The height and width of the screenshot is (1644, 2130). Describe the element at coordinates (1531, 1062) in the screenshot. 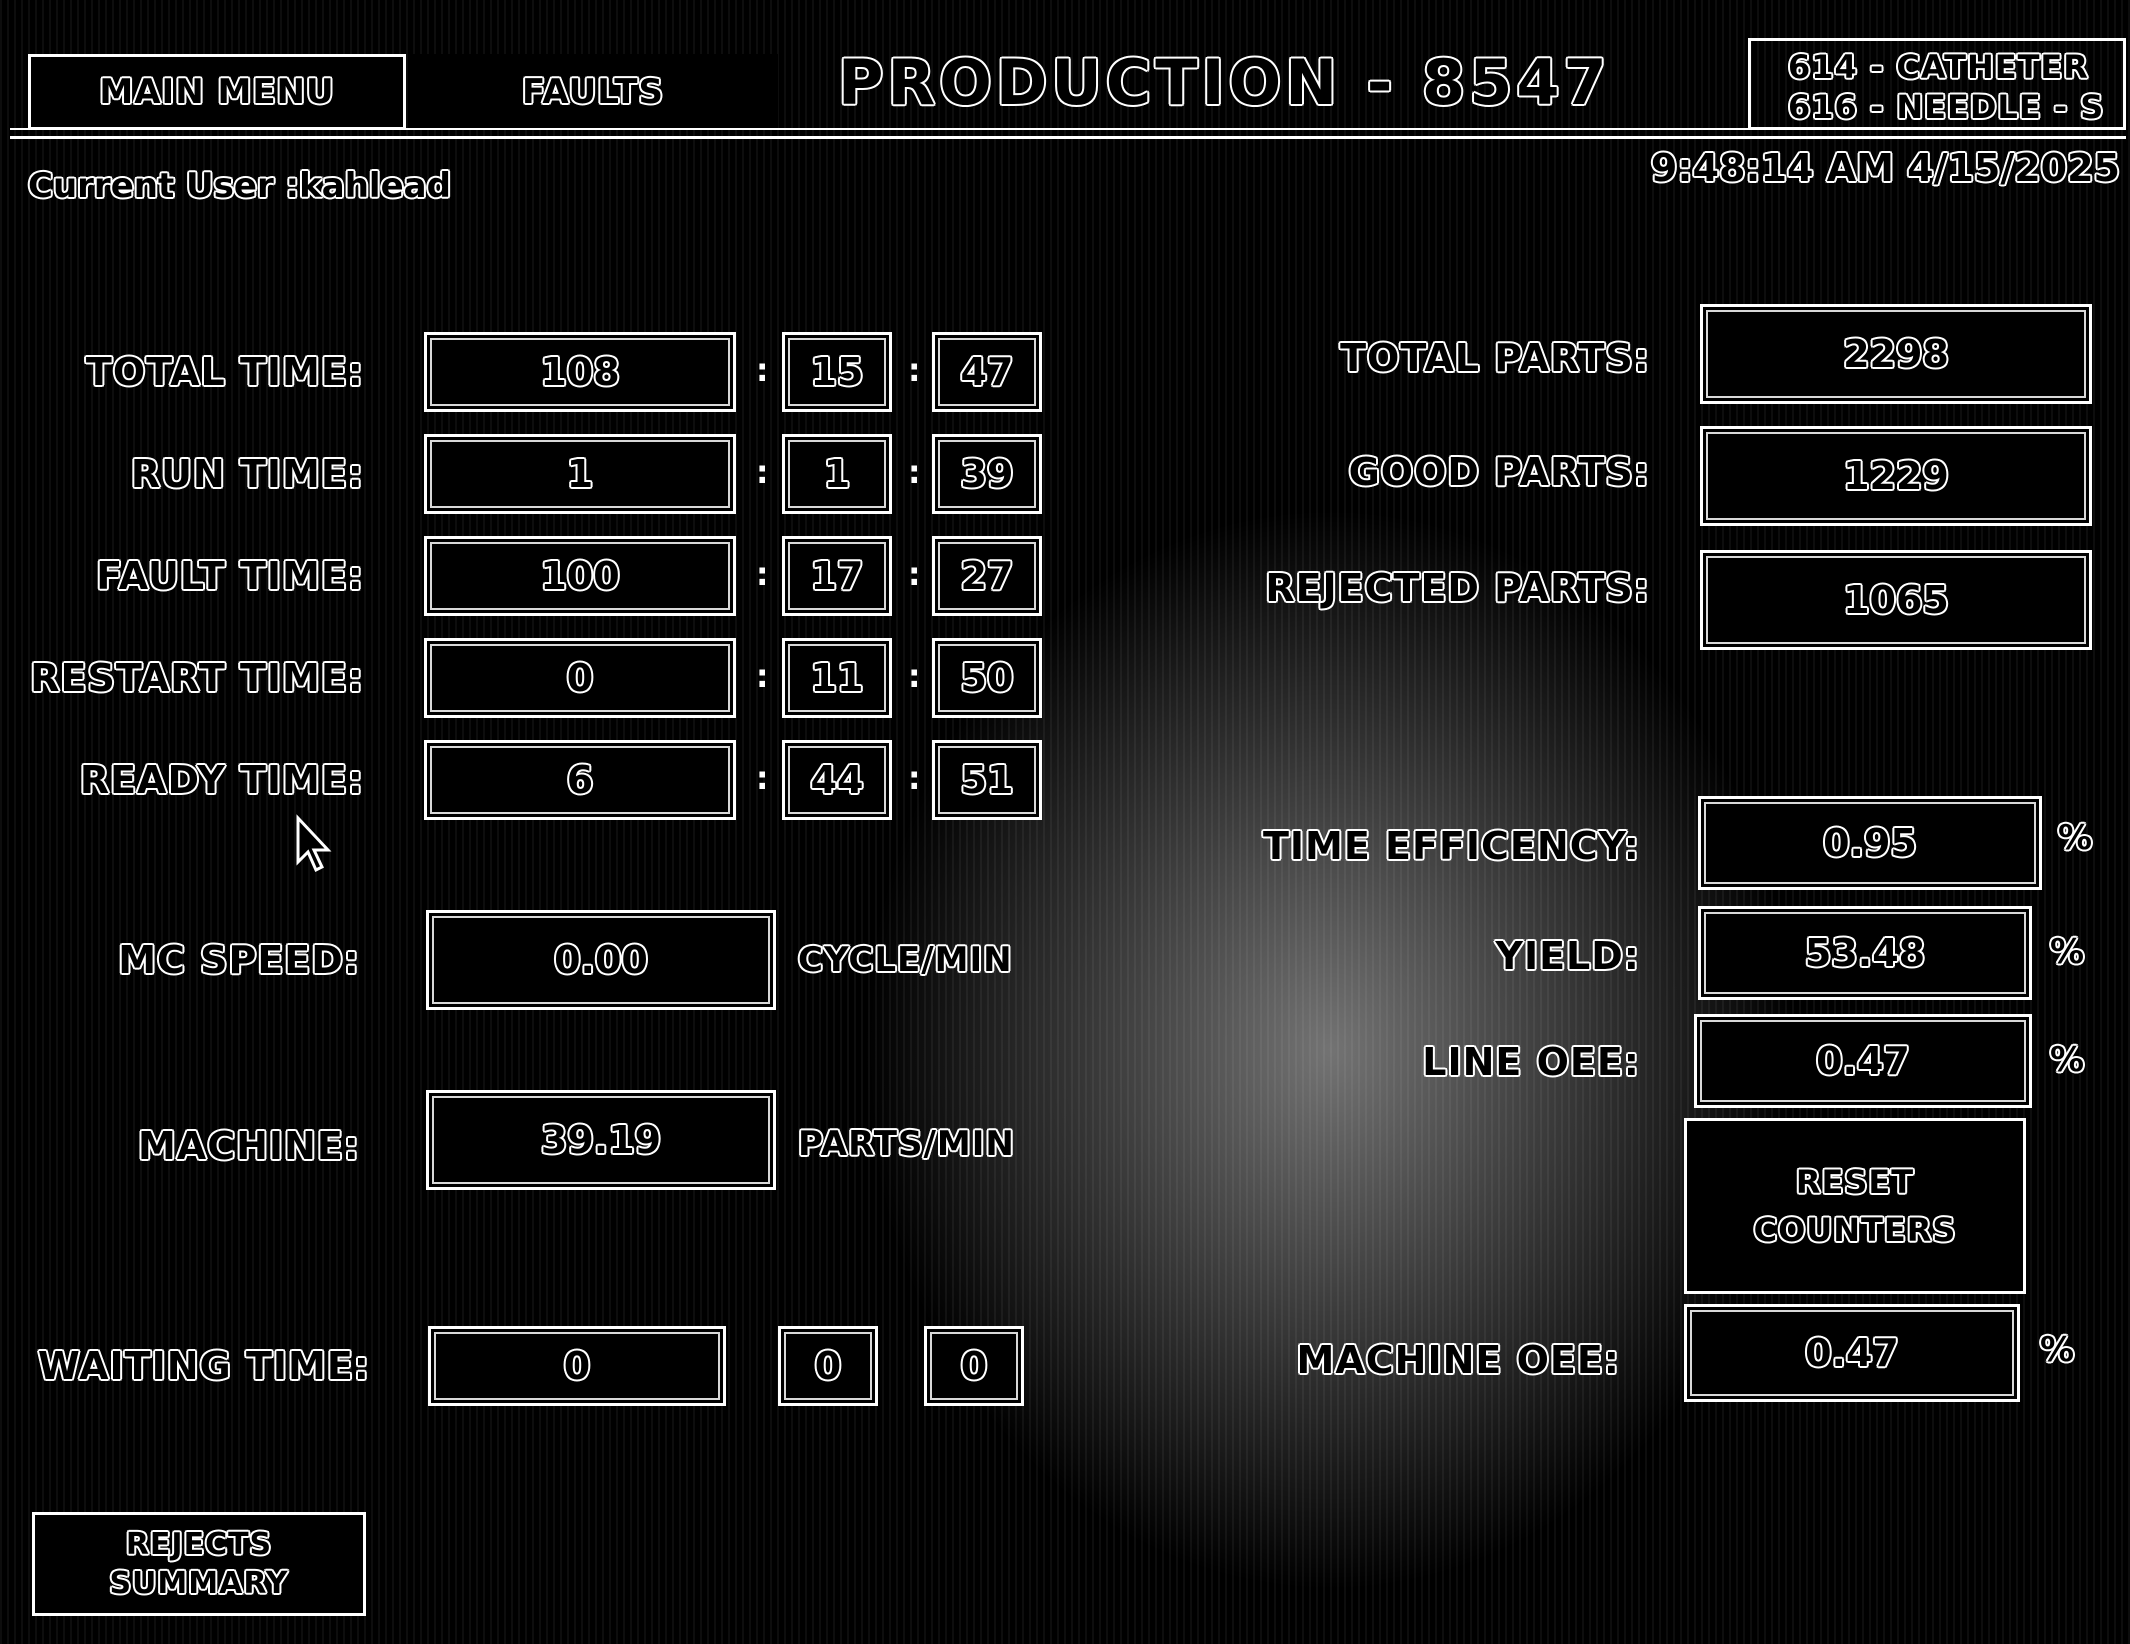

I see `line-oee-label: LINE OEE:` at that location.